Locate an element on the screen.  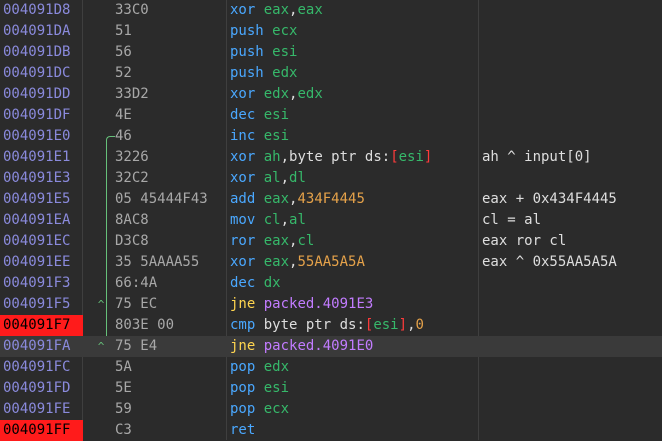
address: 004091FA is located at coordinates (41, 346).